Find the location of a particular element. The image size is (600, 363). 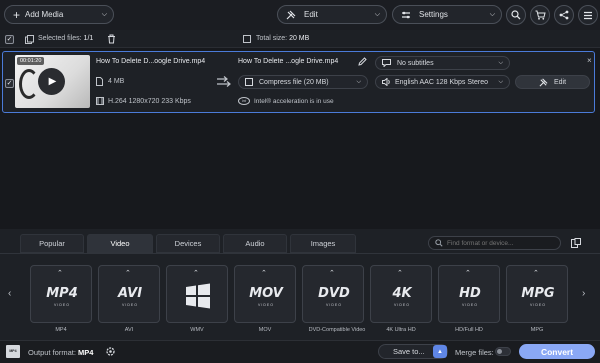

search-button is located at coordinates (516, 15).